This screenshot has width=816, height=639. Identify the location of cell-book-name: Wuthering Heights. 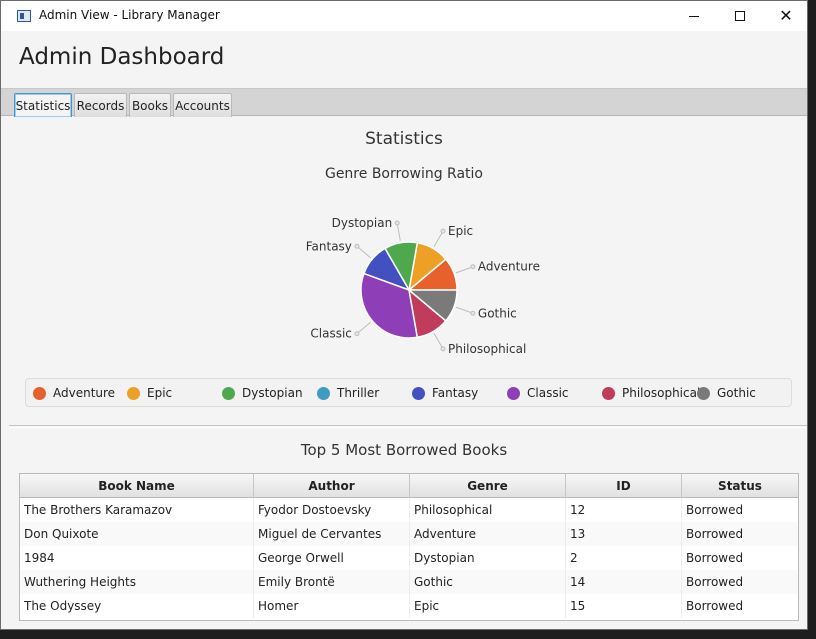
(137, 582).